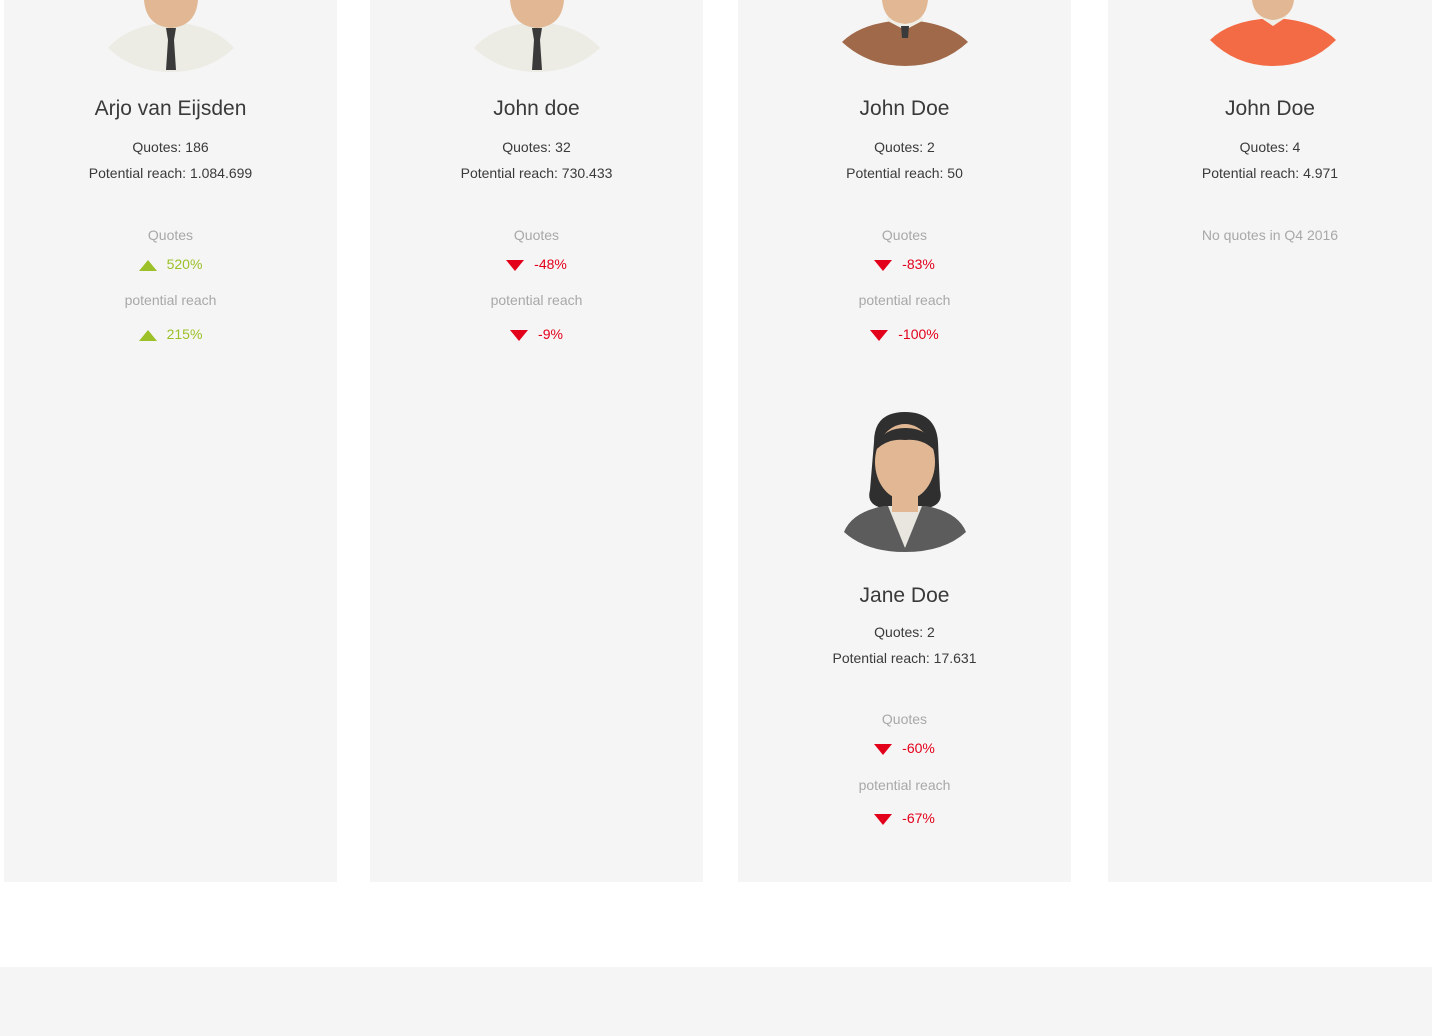  Describe the element at coordinates (904, 658) in the screenshot. I see `potential-reach: Potential reach: 17.631` at that location.